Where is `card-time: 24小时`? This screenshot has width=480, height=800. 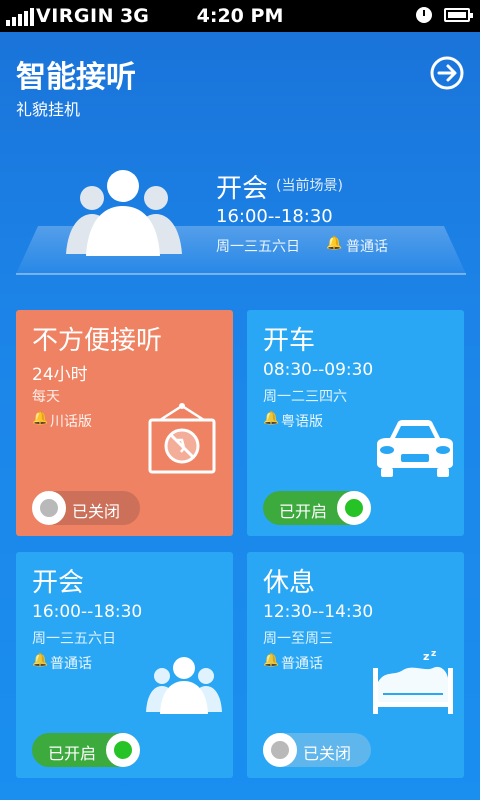 card-time: 24小时 is located at coordinates (60, 375).